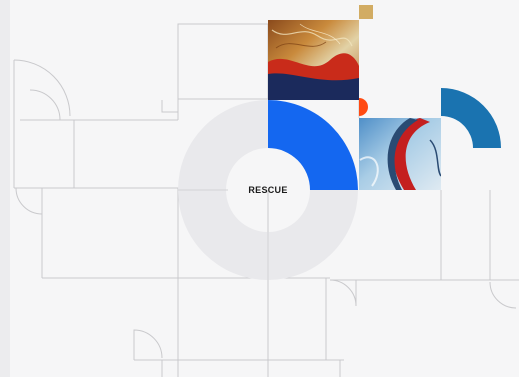  Describe the element at coordinates (268, 190) in the screenshot. I see `center-label: RESCUE` at that location.